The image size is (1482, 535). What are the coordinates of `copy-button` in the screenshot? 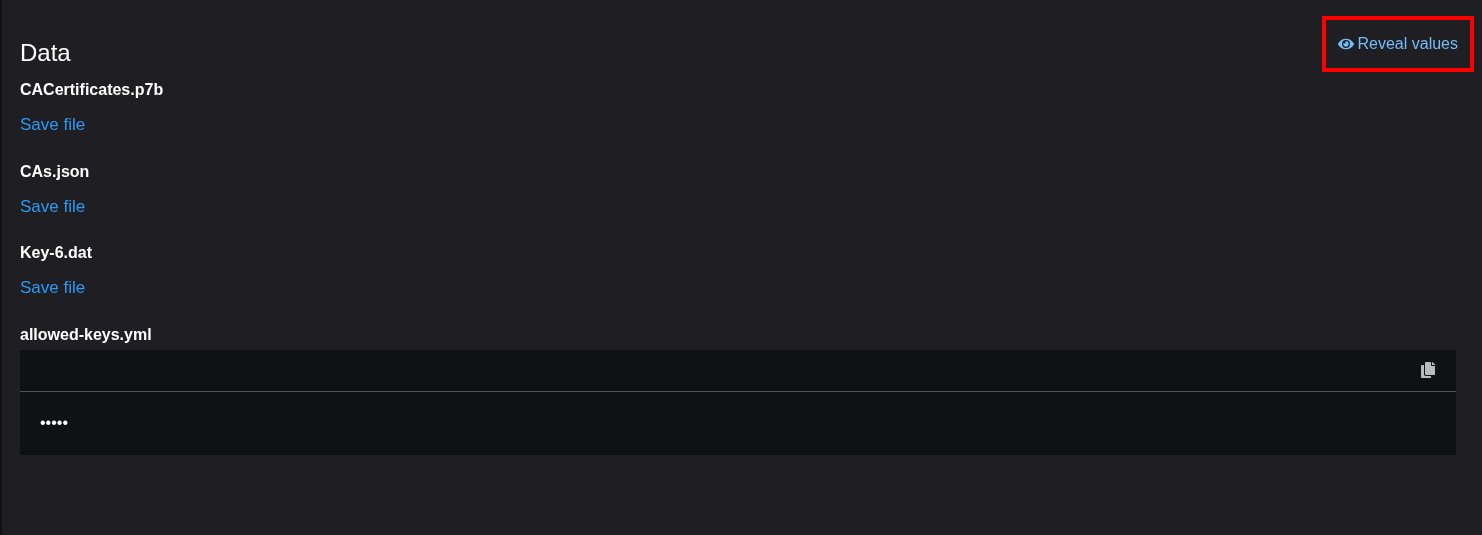 It's located at (1428, 370).